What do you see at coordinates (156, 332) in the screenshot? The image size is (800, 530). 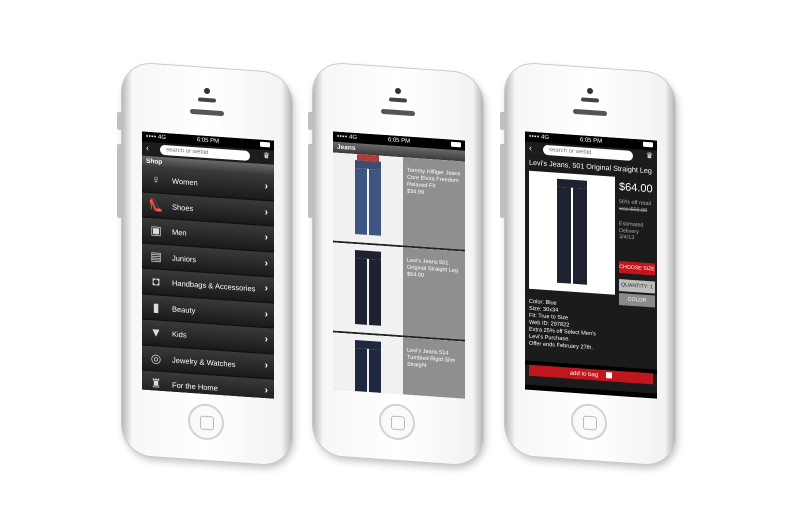 I see `tshirt-icon: ▼` at bounding box center [156, 332].